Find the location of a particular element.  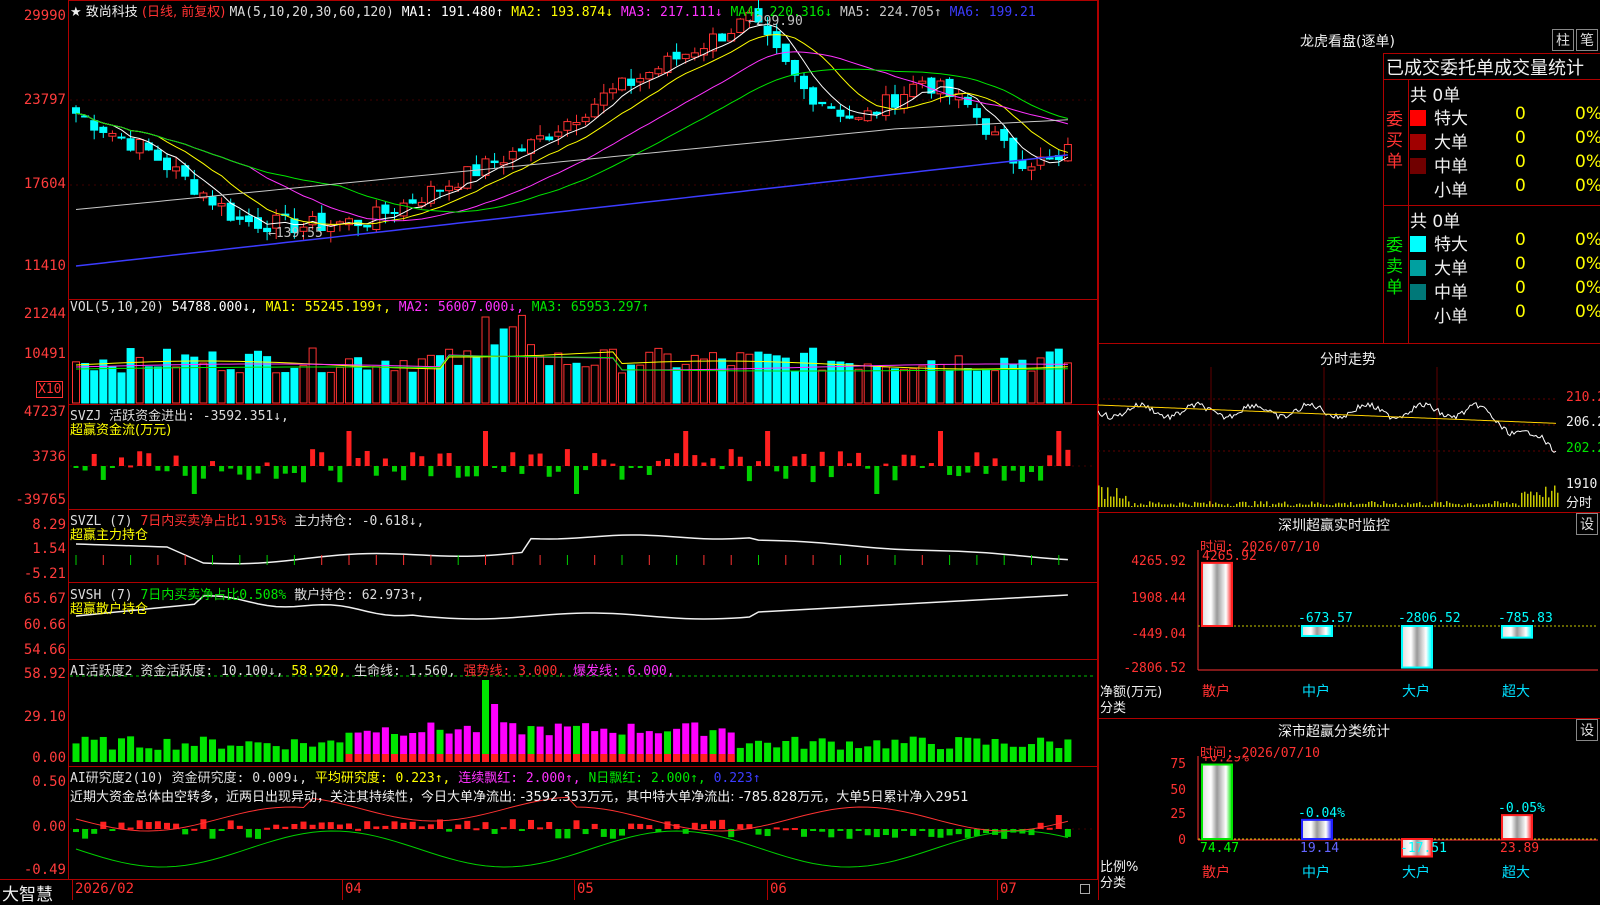

intraday-chart is located at coordinates (1349, 439).